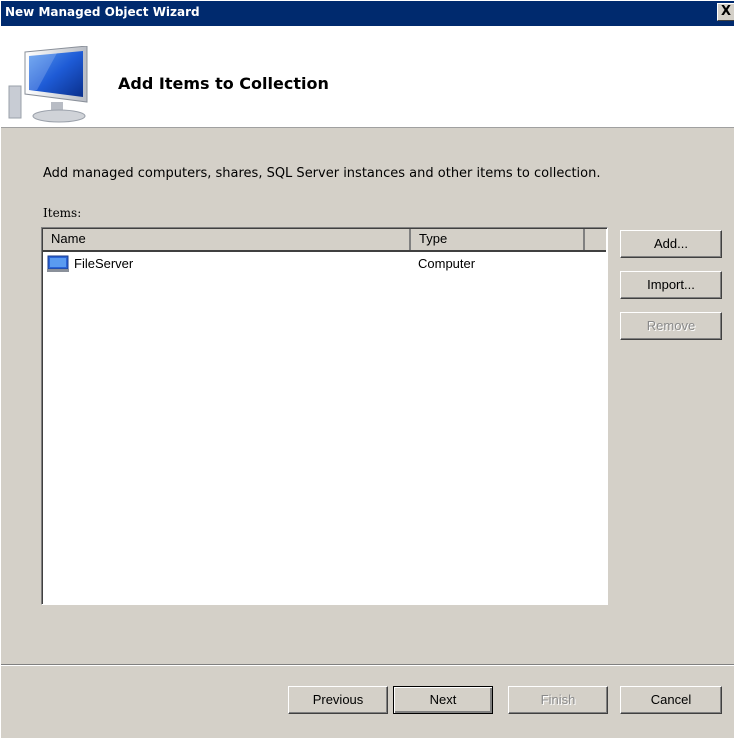  What do you see at coordinates (48, 84) in the screenshot?
I see `computer-monitor-icon` at bounding box center [48, 84].